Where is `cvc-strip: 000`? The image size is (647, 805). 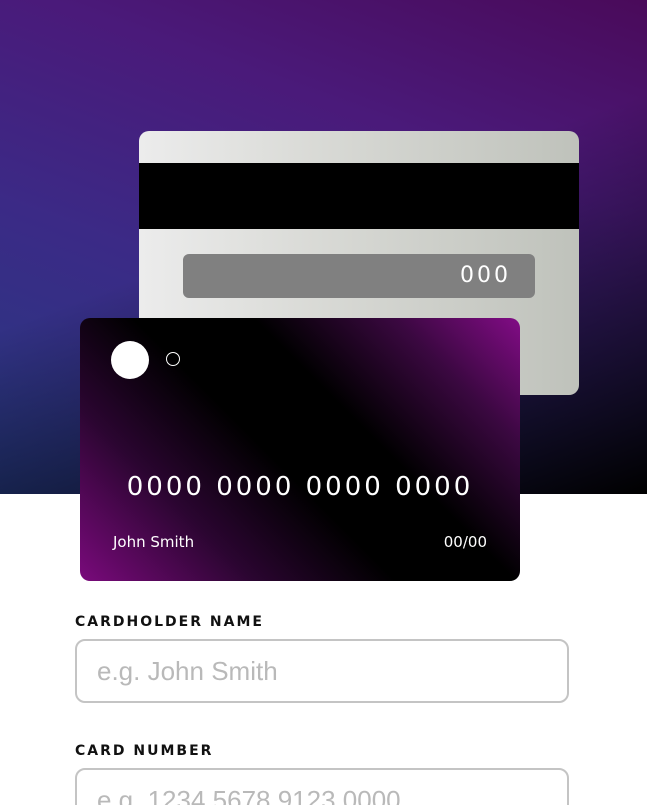 cvc-strip: 000 is located at coordinates (359, 276).